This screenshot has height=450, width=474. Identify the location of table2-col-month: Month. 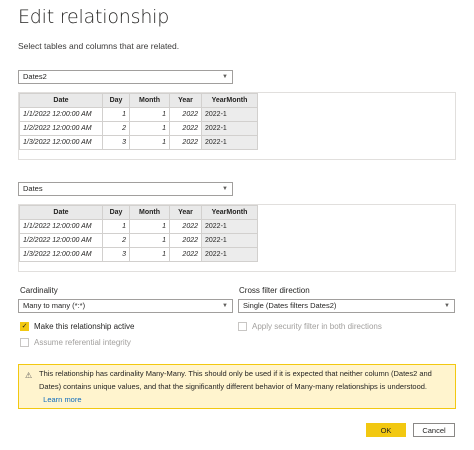
(149, 212).